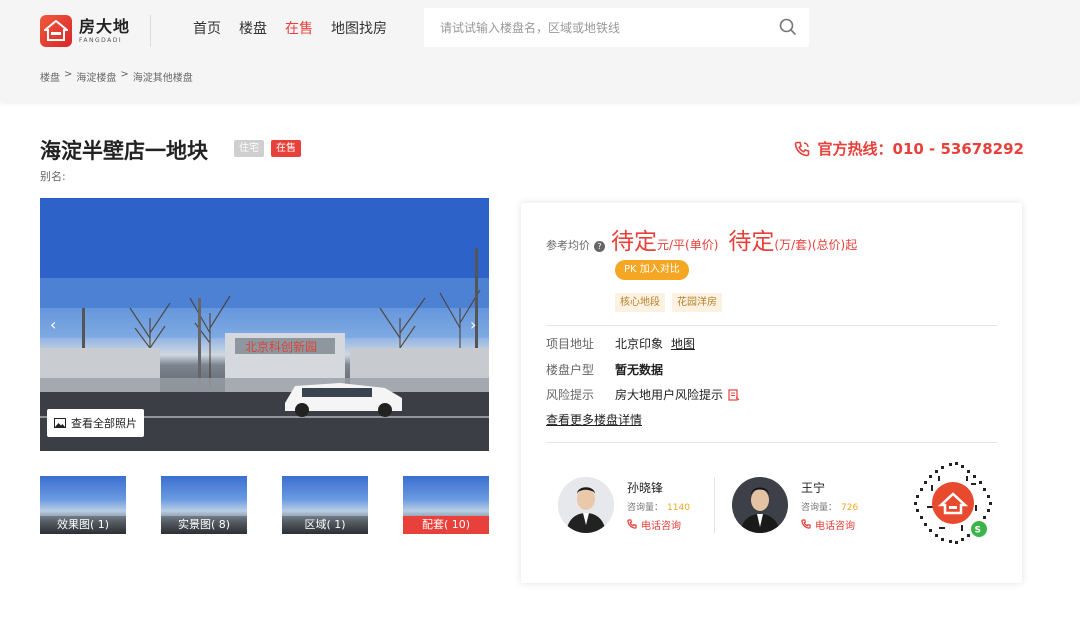  I want to click on search-input, so click(605, 27).